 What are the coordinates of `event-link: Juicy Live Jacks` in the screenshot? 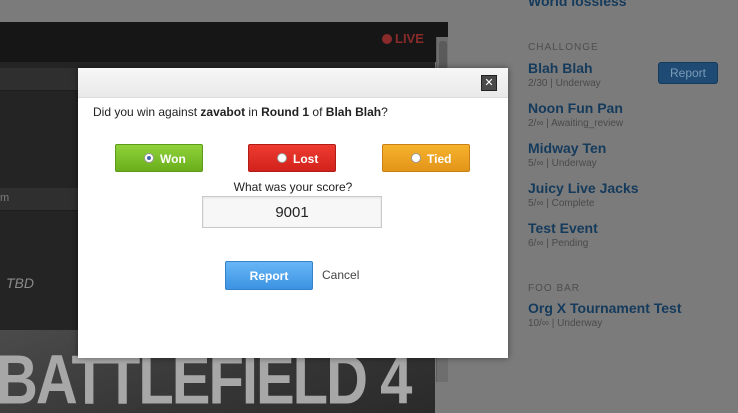 It's located at (583, 188).